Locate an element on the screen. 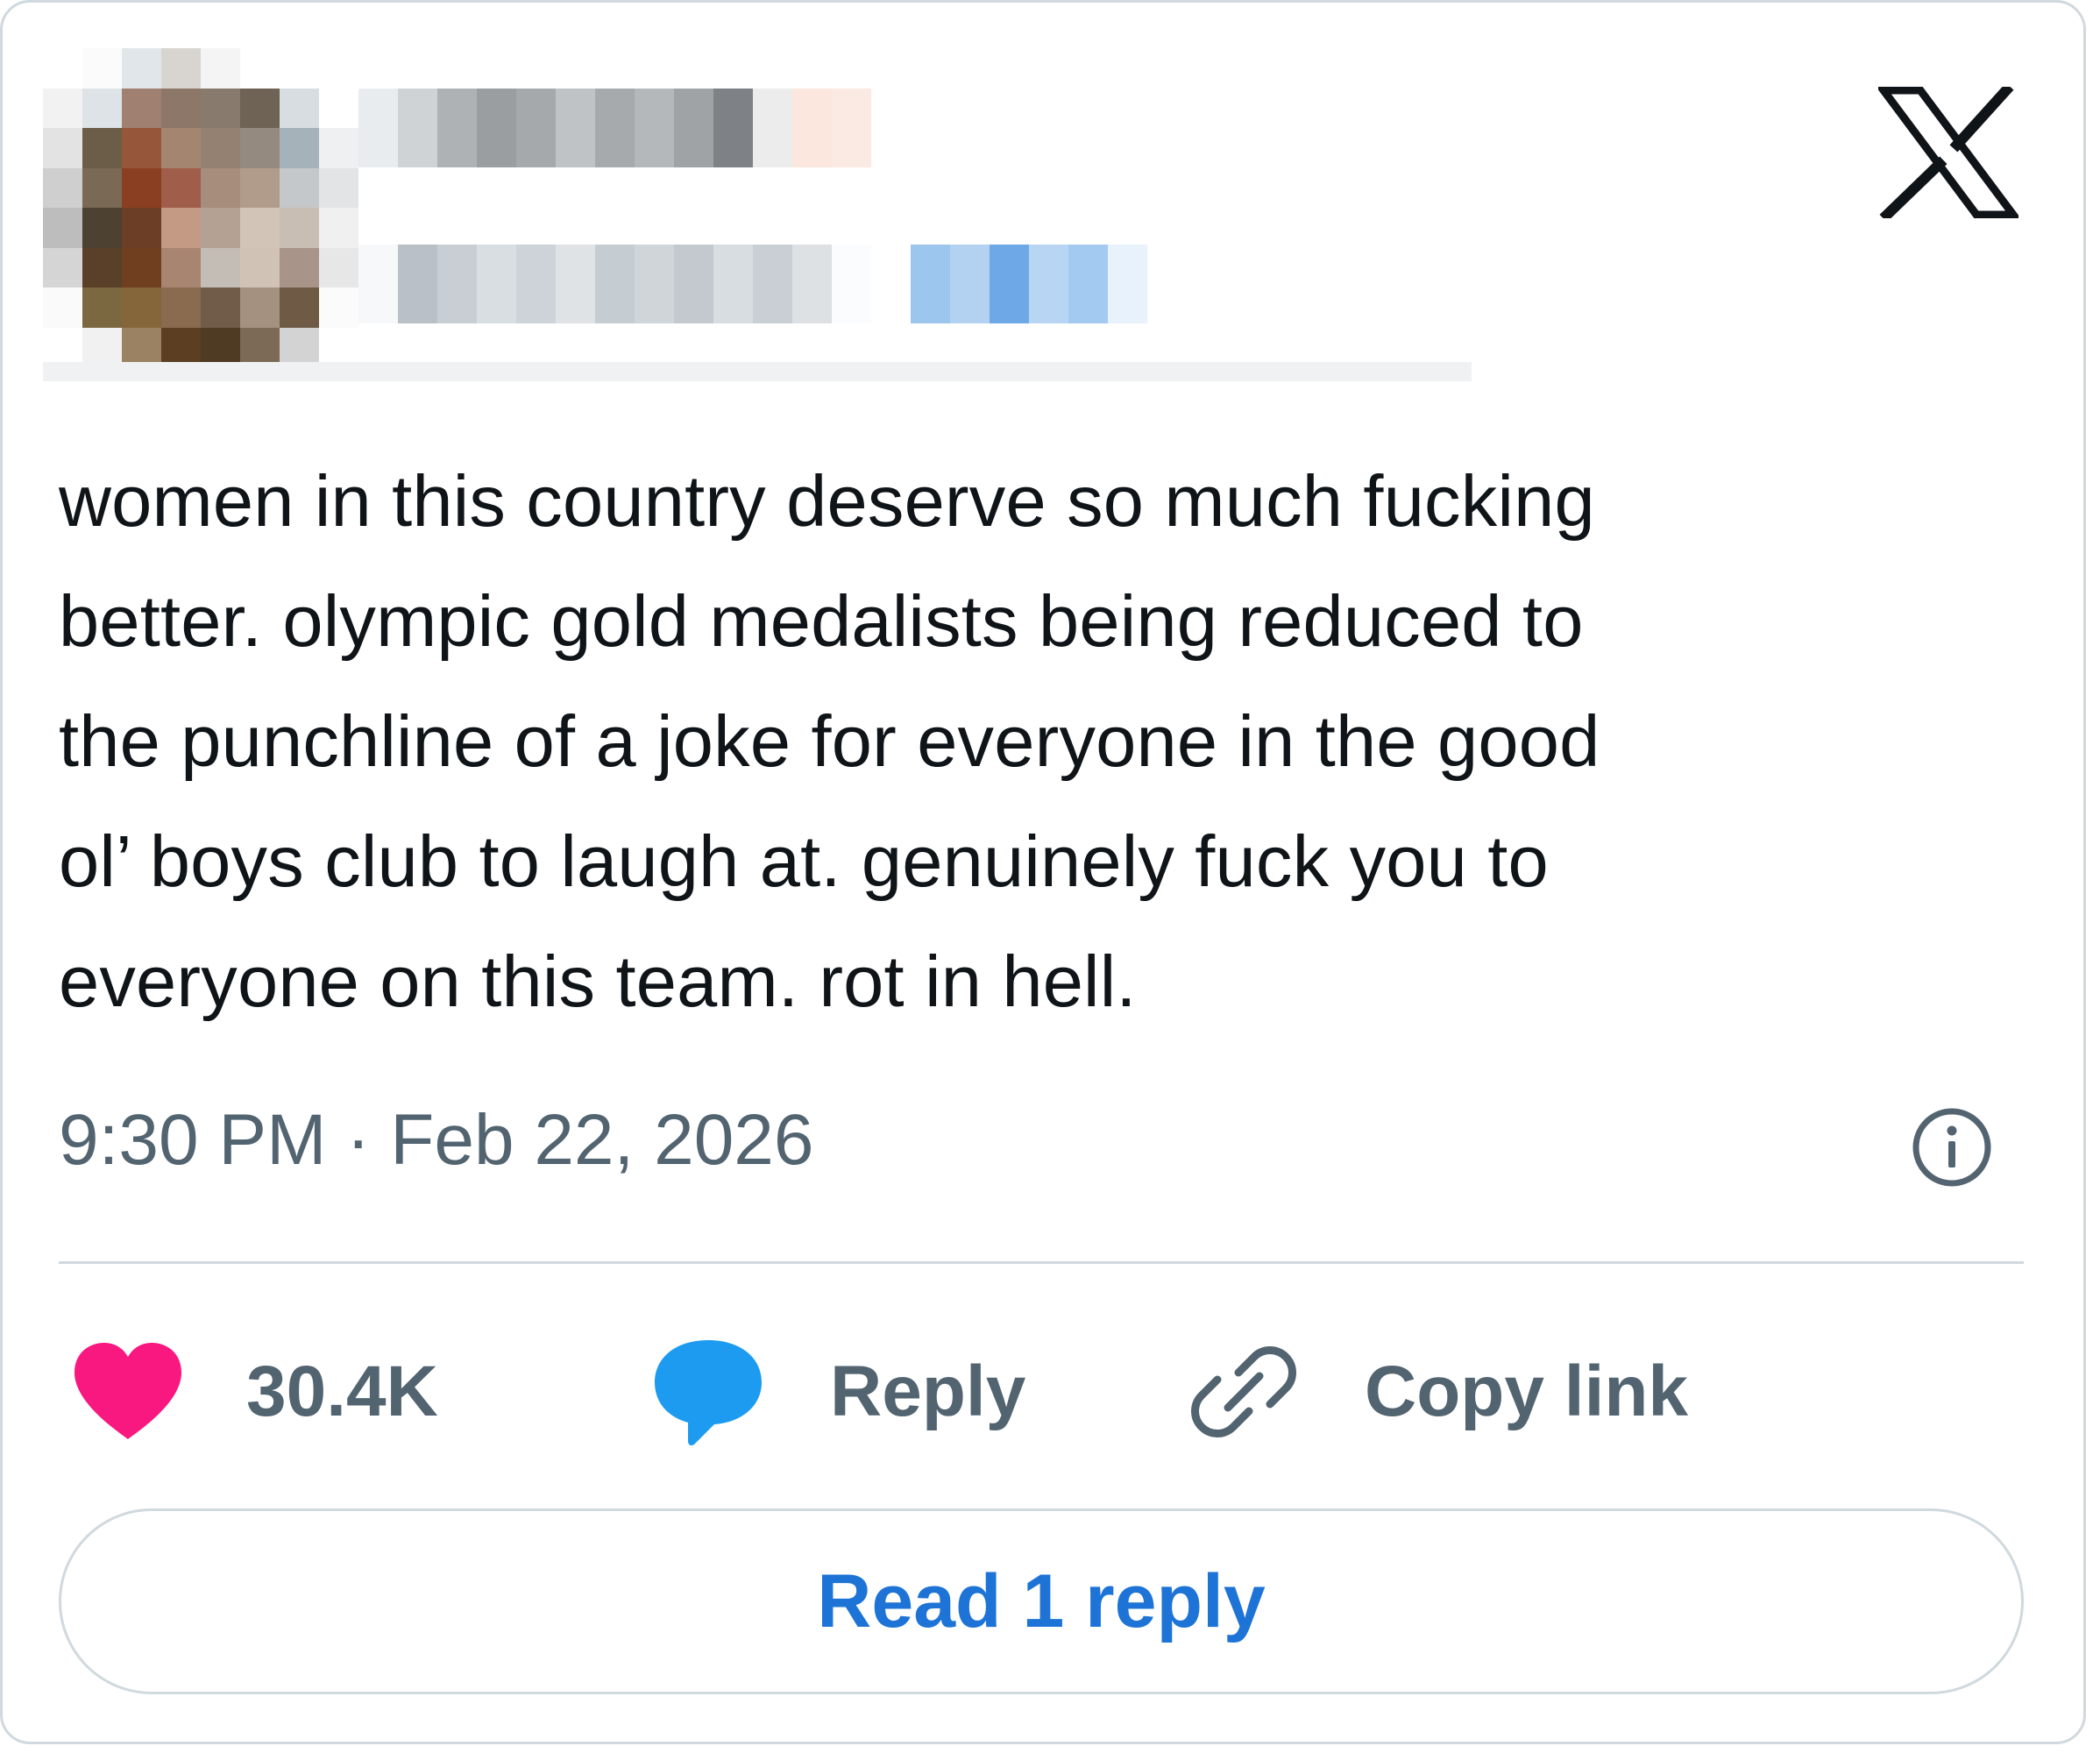 This screenshot has height=1753, width=2100. copy-link-label: Copy link is located at coordinates (1527, 1391).